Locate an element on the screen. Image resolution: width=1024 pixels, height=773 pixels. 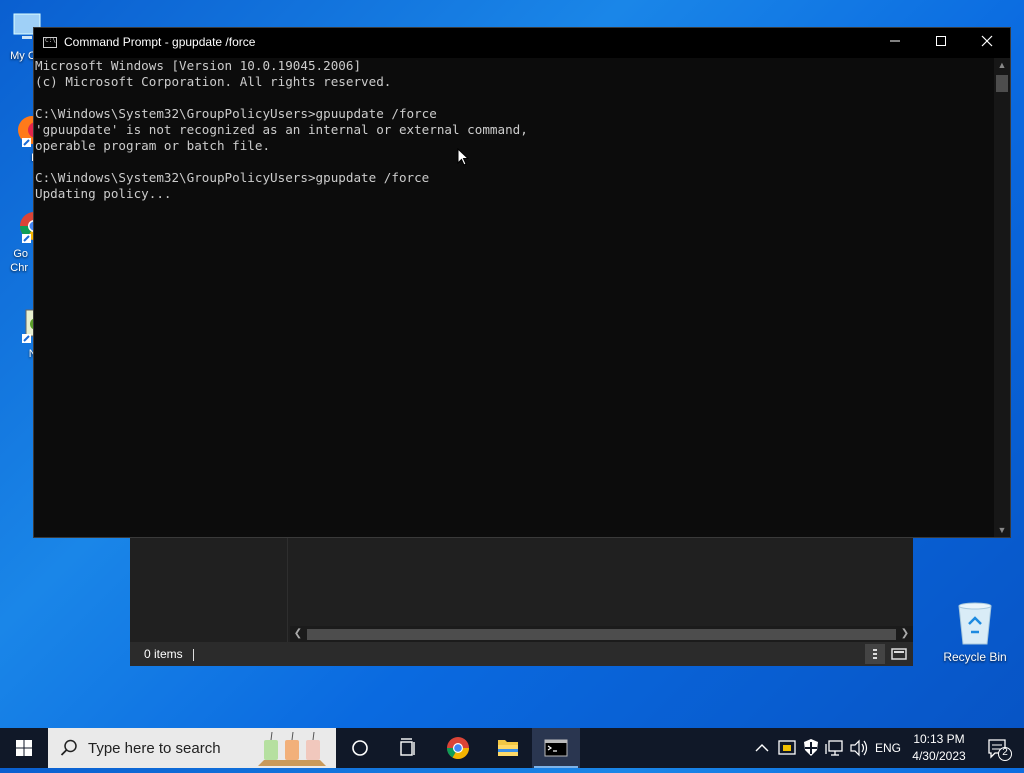
details-view-icon is located at coordinates (875, 654).